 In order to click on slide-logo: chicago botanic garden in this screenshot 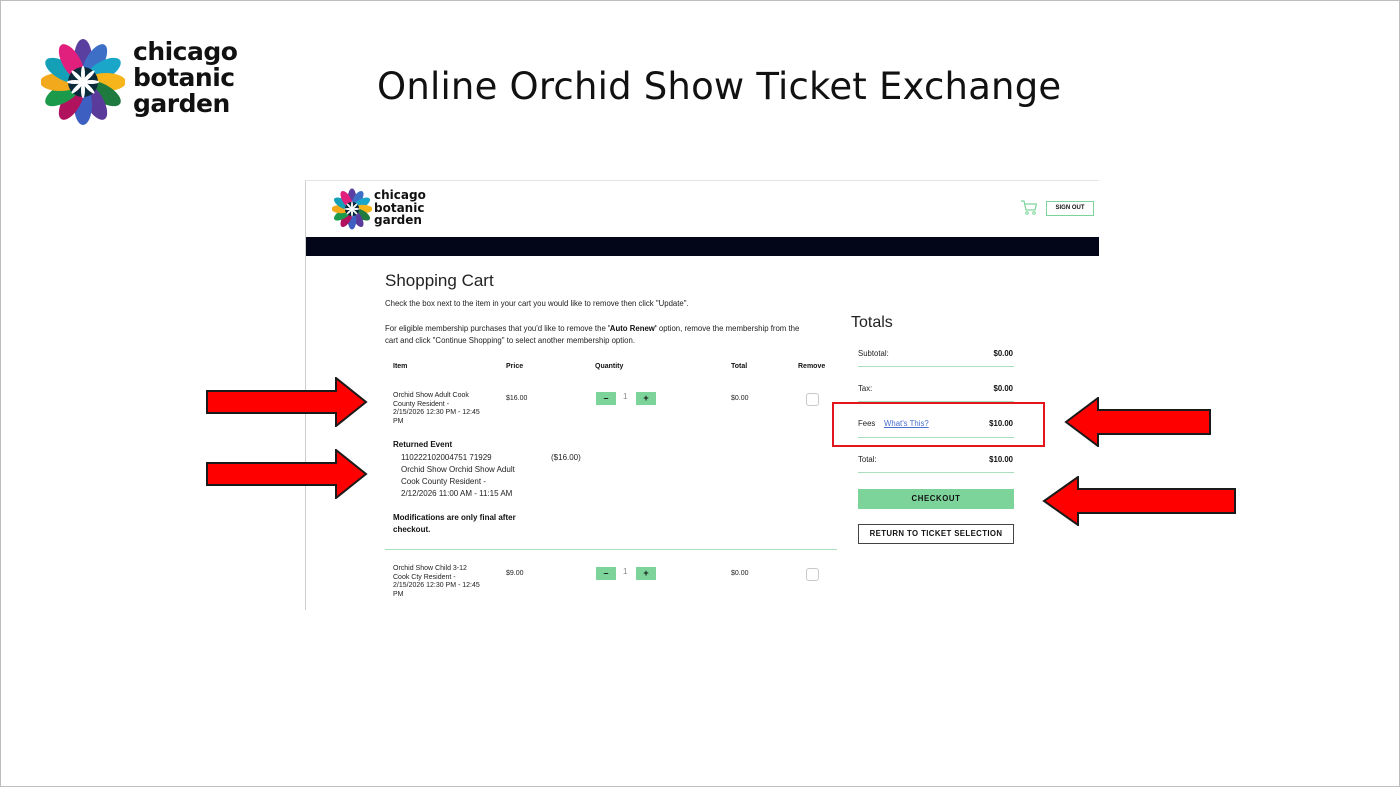, I will do `click(141, 84)`.